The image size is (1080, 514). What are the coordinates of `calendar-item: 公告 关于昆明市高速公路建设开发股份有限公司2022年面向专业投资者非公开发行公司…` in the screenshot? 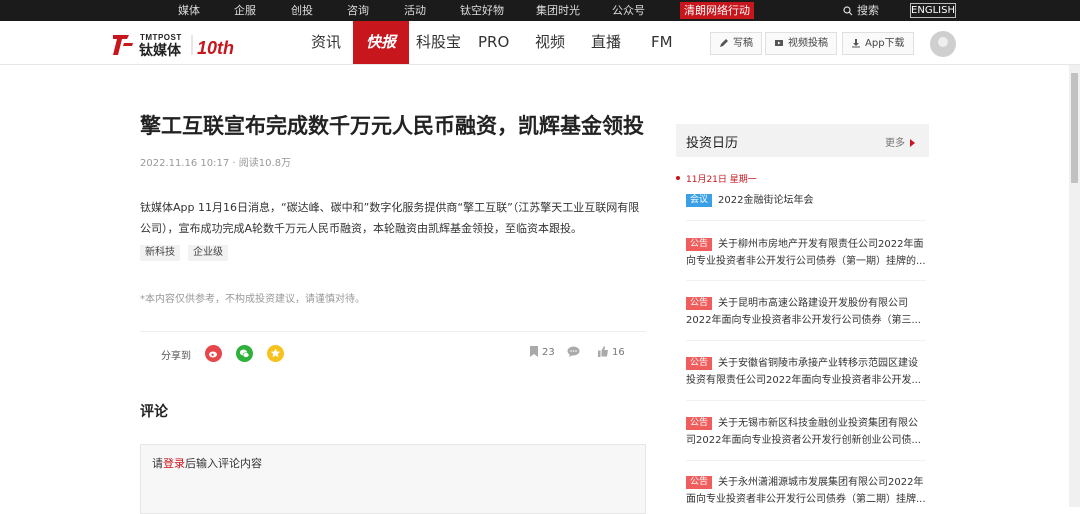 It's located at (806, 312).